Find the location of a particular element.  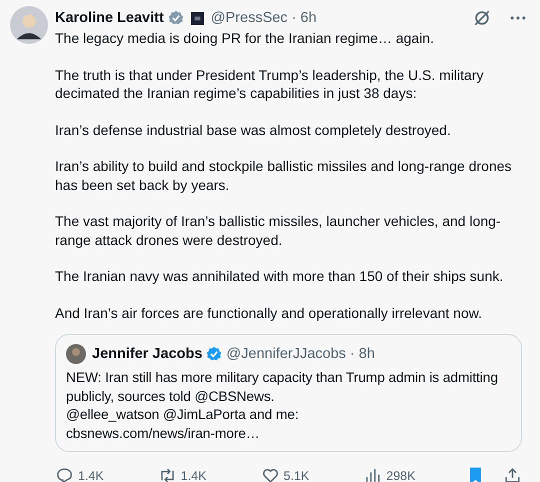

quoted-text: @ellee_watson @JimLaPorta and me: is located at coordinates (183, 415).